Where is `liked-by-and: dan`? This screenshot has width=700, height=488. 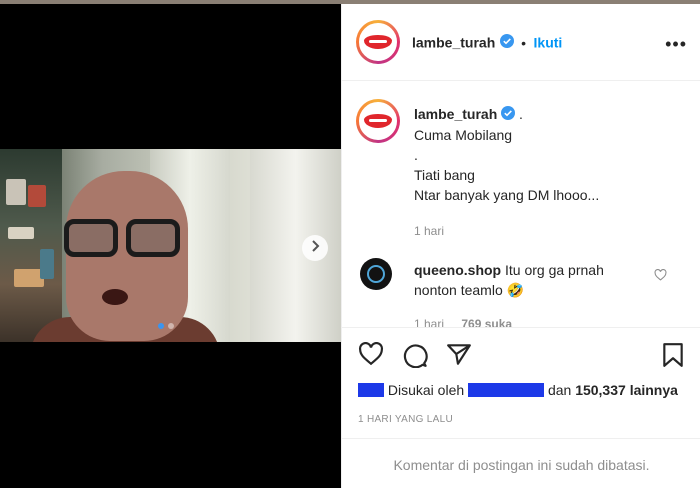 liked-by-and: dan is located at coordinates (559, 390).